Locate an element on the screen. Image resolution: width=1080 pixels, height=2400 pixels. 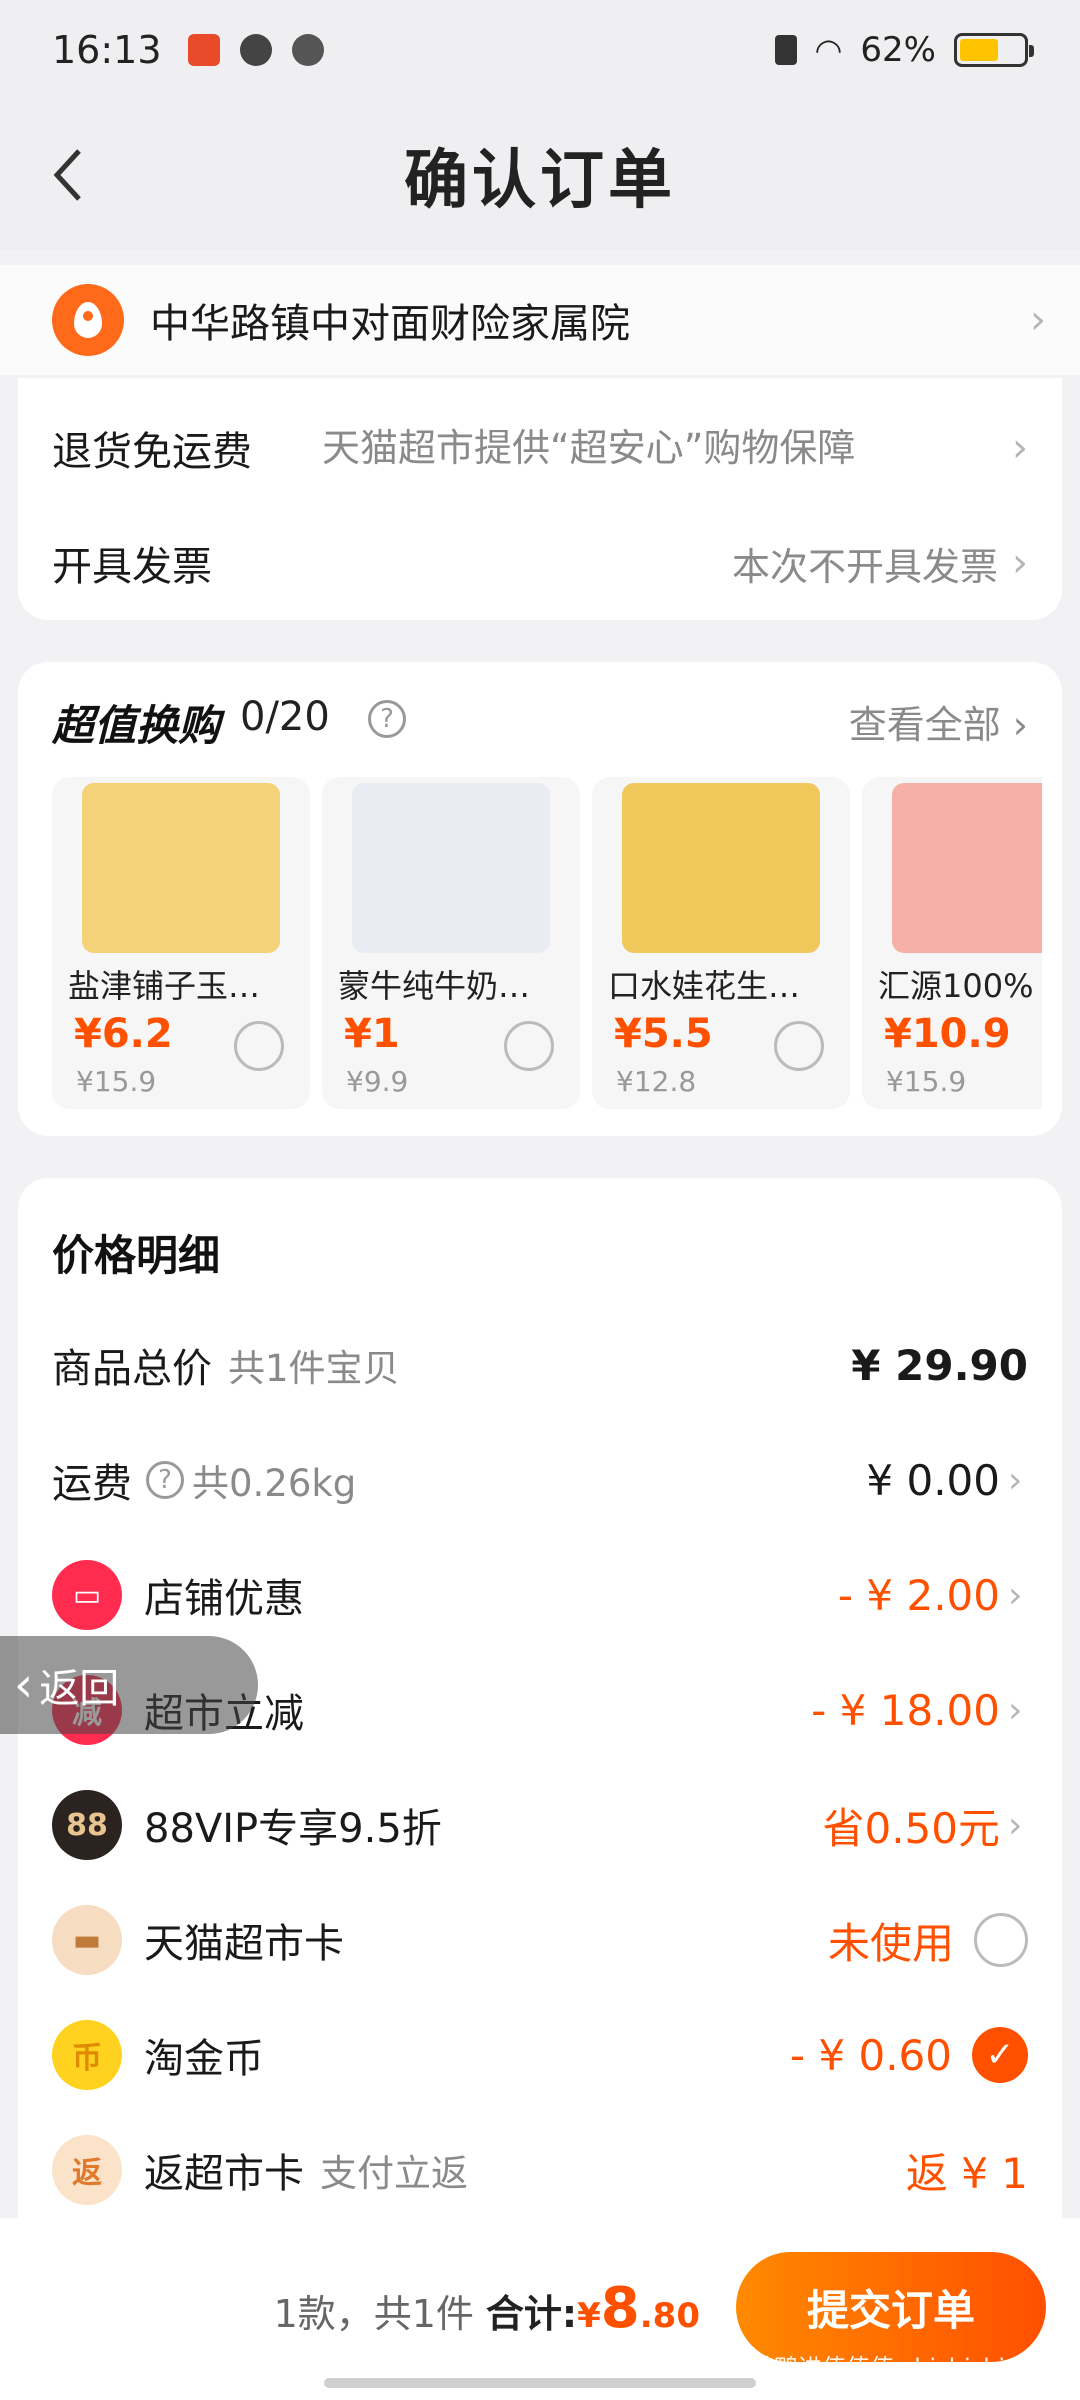
invoice-row: 开具发票 本次不开具发票 › is located at coordinates (540, 563).